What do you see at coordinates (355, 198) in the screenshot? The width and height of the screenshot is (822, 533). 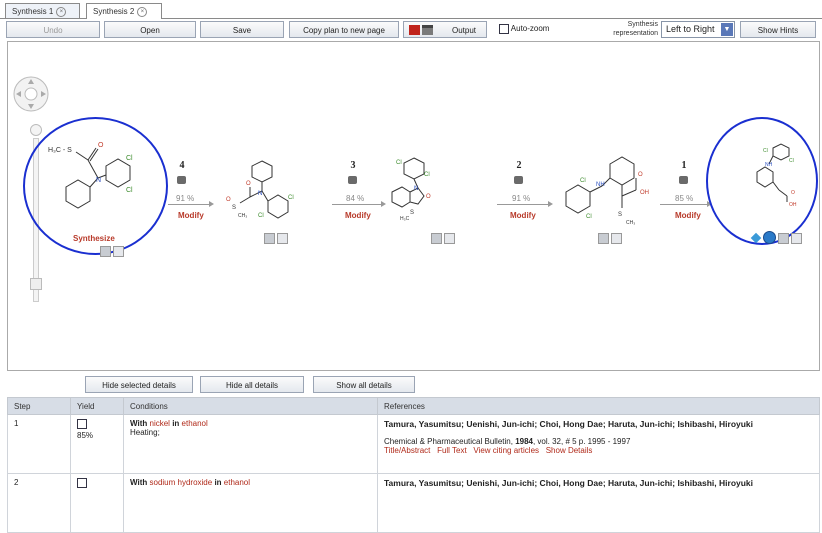 I see `step-yield: 84 %` at bounding box center [355, 198].